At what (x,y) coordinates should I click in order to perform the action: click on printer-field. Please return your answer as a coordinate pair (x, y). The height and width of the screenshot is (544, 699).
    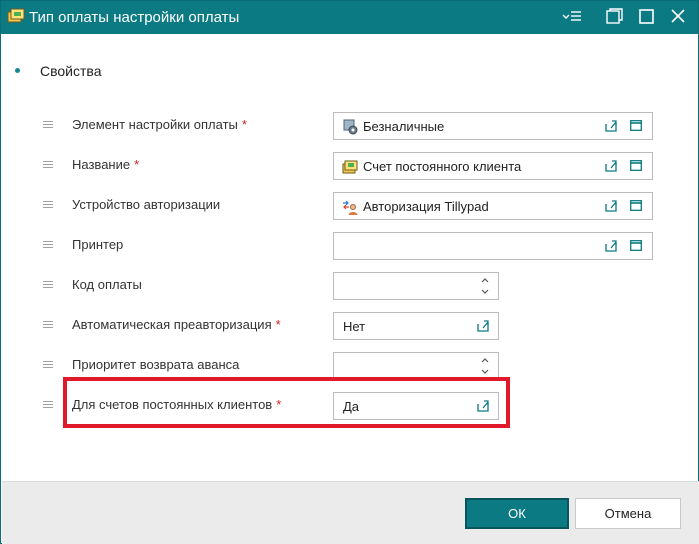
    Looking at the image, I should click on (493, 246).